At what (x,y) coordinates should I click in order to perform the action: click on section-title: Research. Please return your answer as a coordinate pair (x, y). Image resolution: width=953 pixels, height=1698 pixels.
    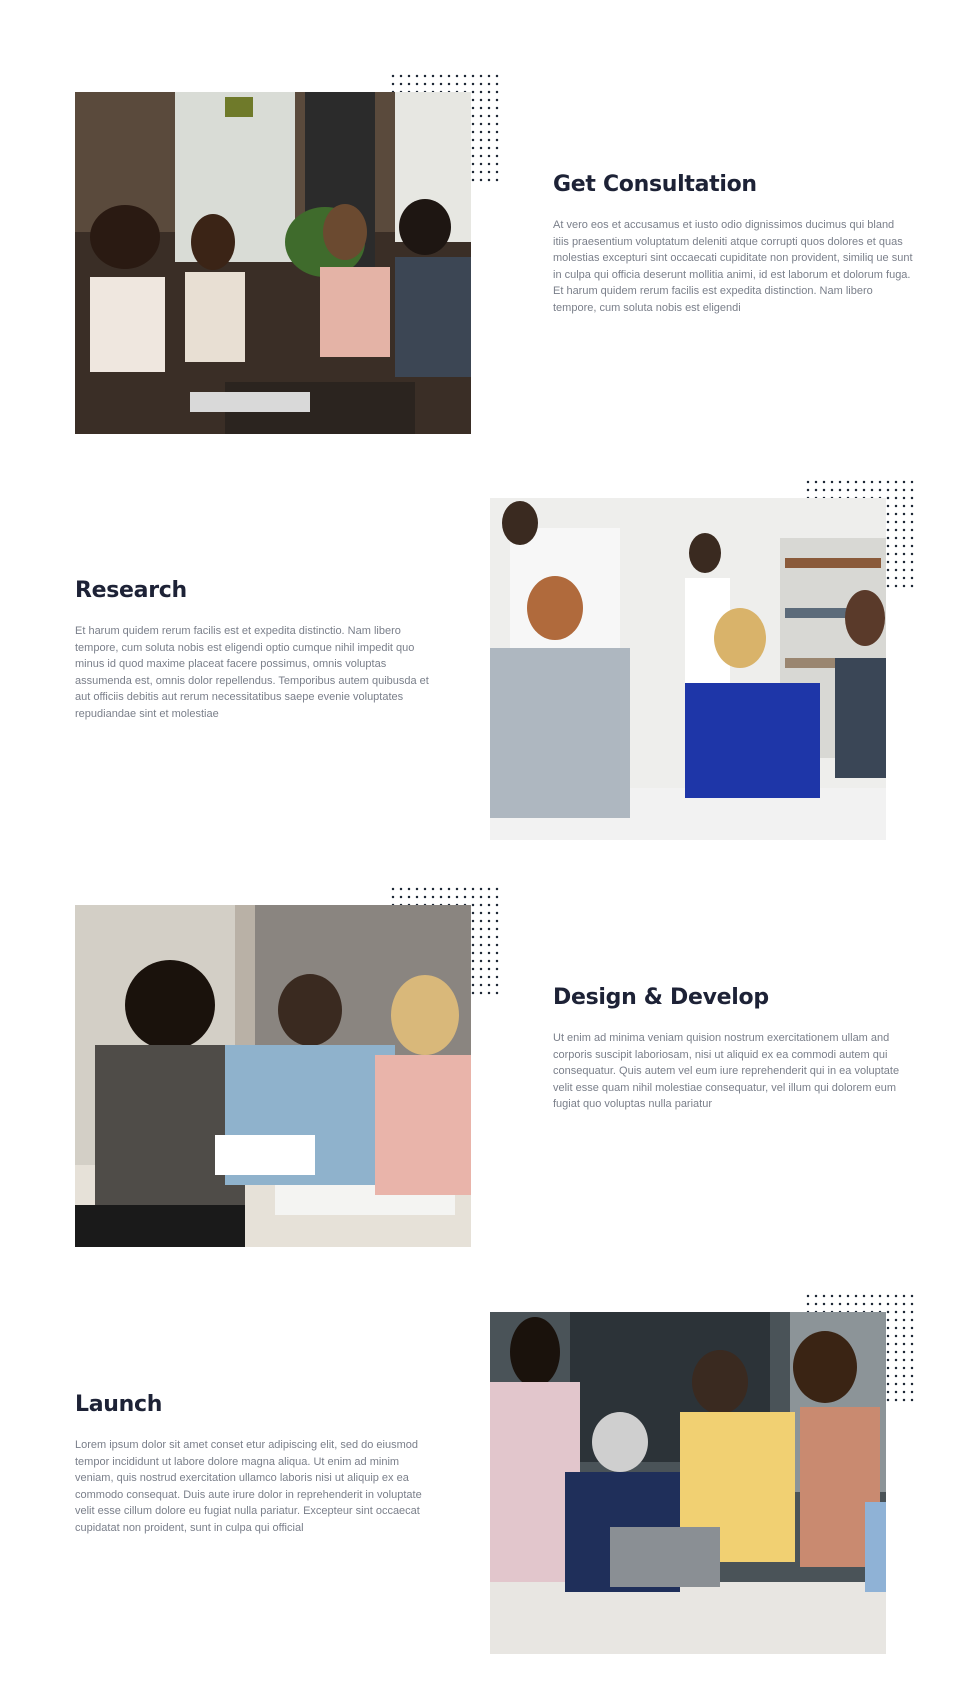
    Looking at the image, I should click on (131, 590).